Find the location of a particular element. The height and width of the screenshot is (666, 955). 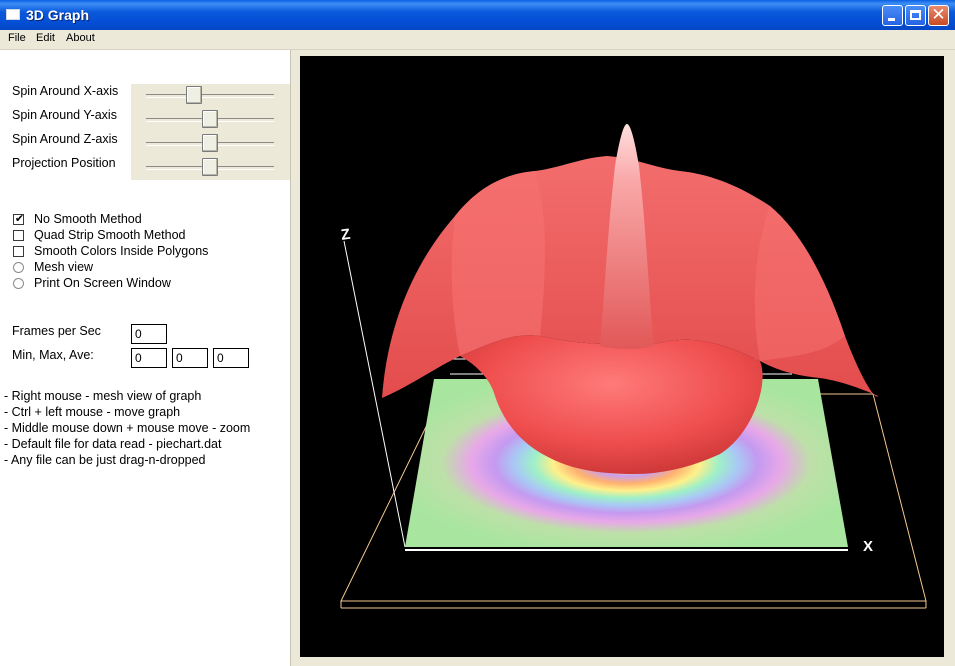

app-icon is located at coordinates (13, 14).